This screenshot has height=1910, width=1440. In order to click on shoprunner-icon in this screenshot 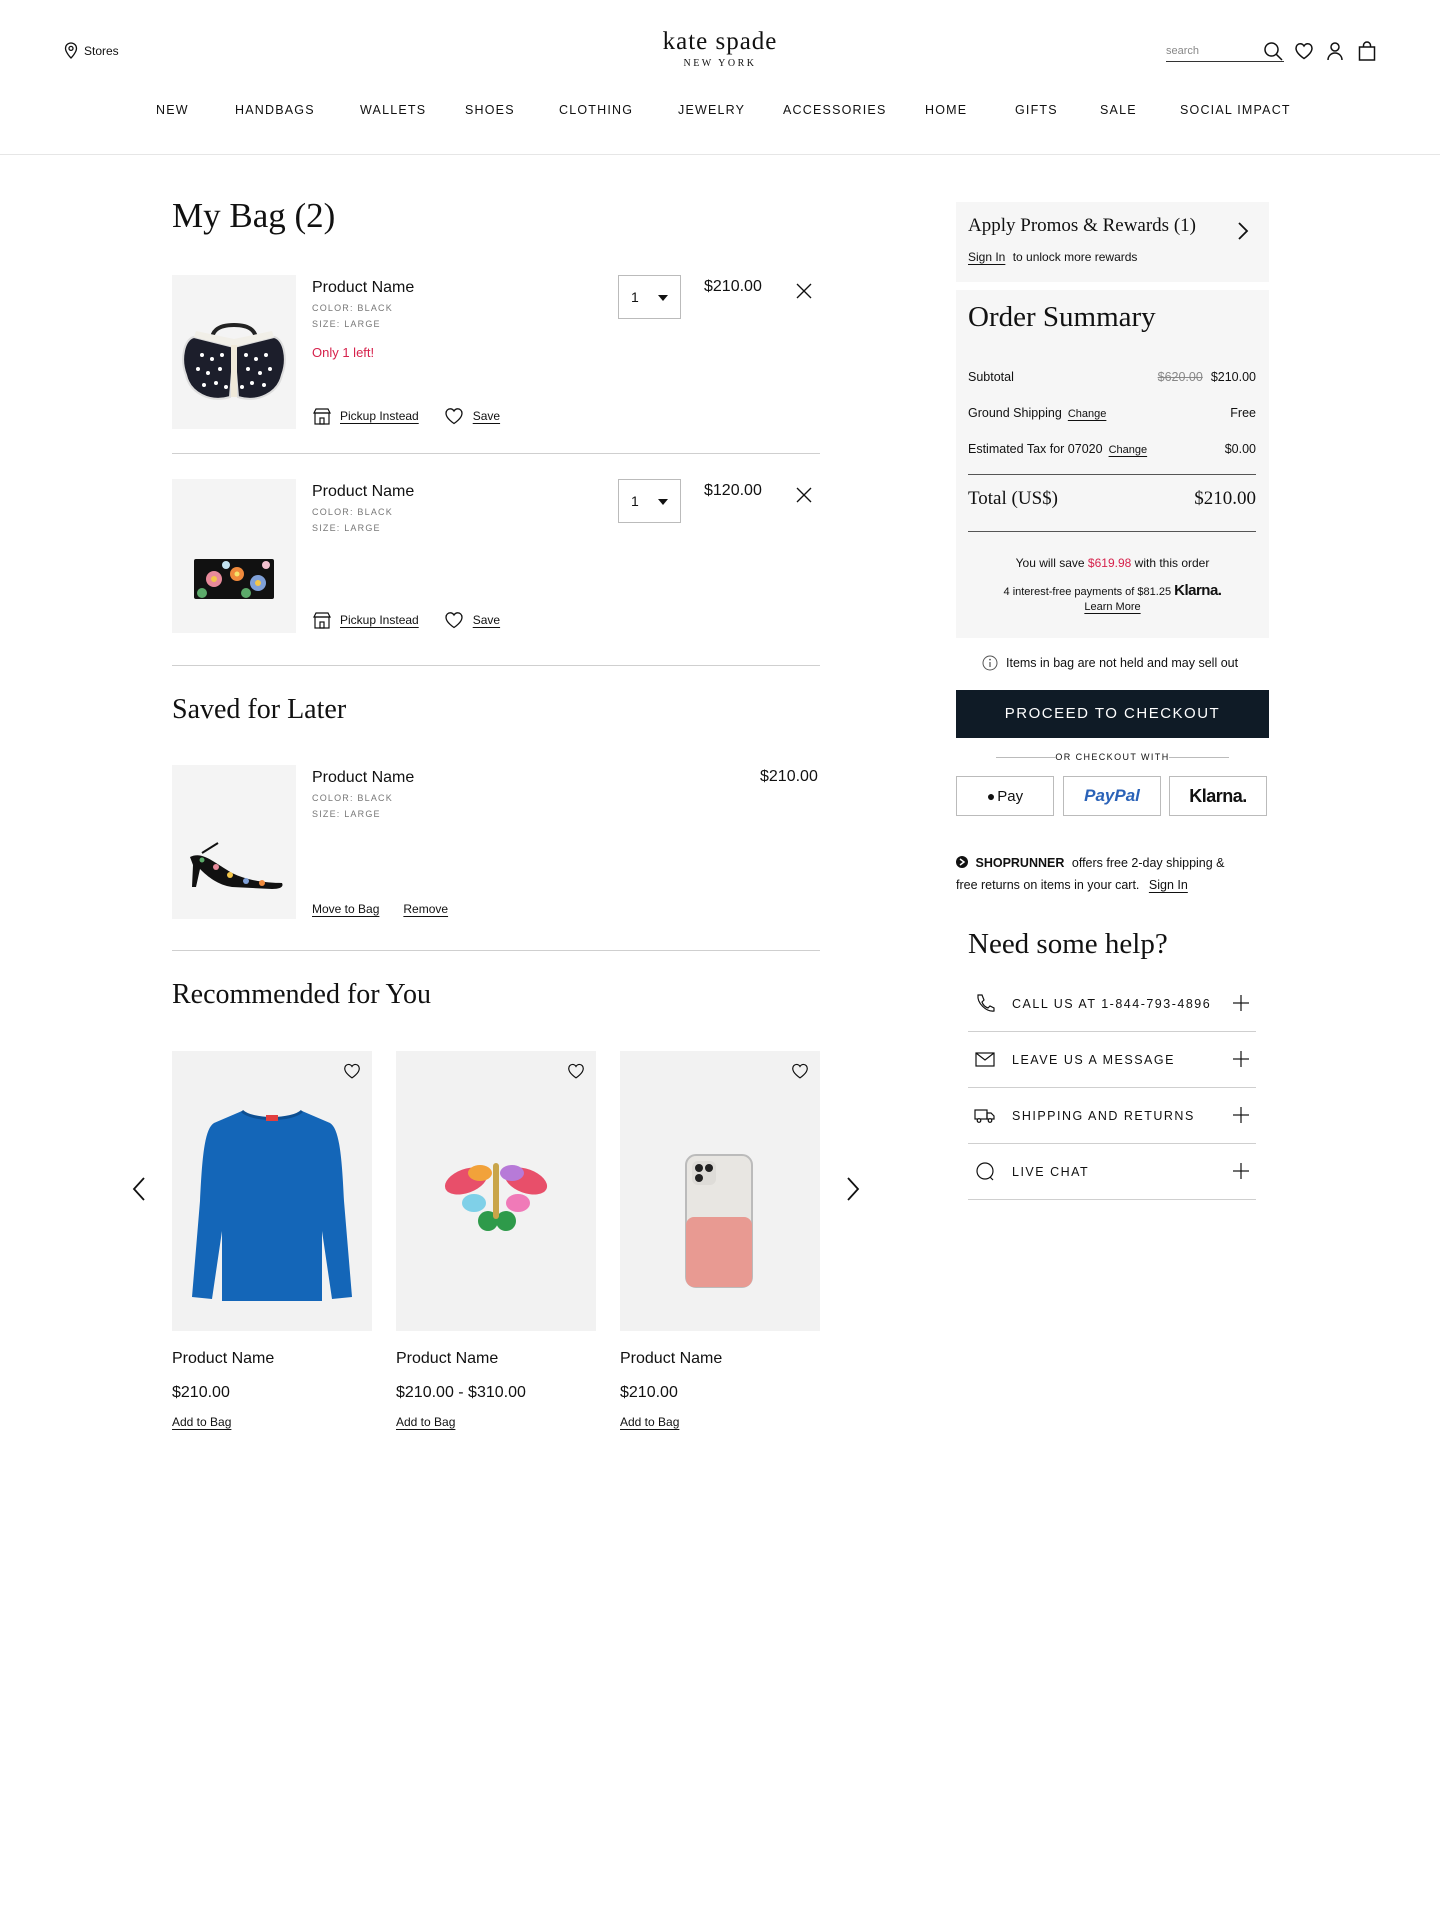, I will do `click(962, 862)`.